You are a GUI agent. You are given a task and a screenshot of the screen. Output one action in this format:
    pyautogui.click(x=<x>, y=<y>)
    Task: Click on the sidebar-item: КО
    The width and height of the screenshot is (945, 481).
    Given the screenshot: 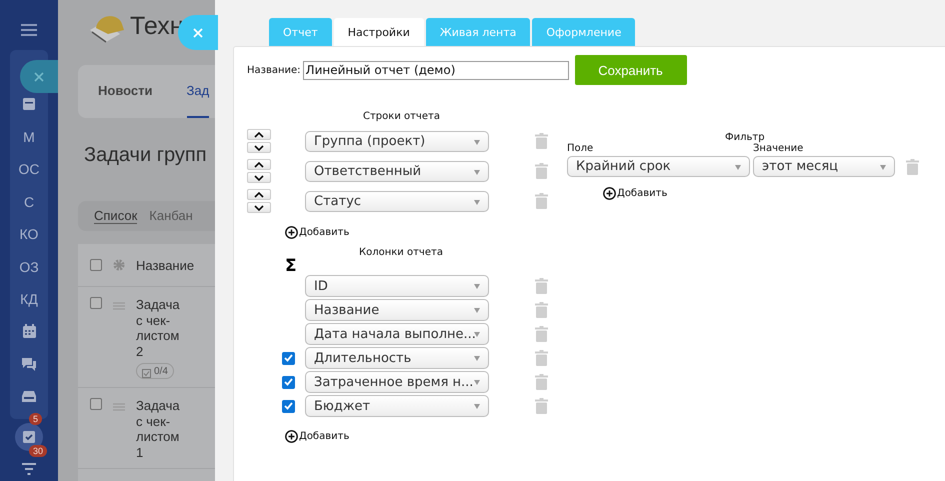 What is the action you would take?
    pyautogui.click(x=29, y=234)
    